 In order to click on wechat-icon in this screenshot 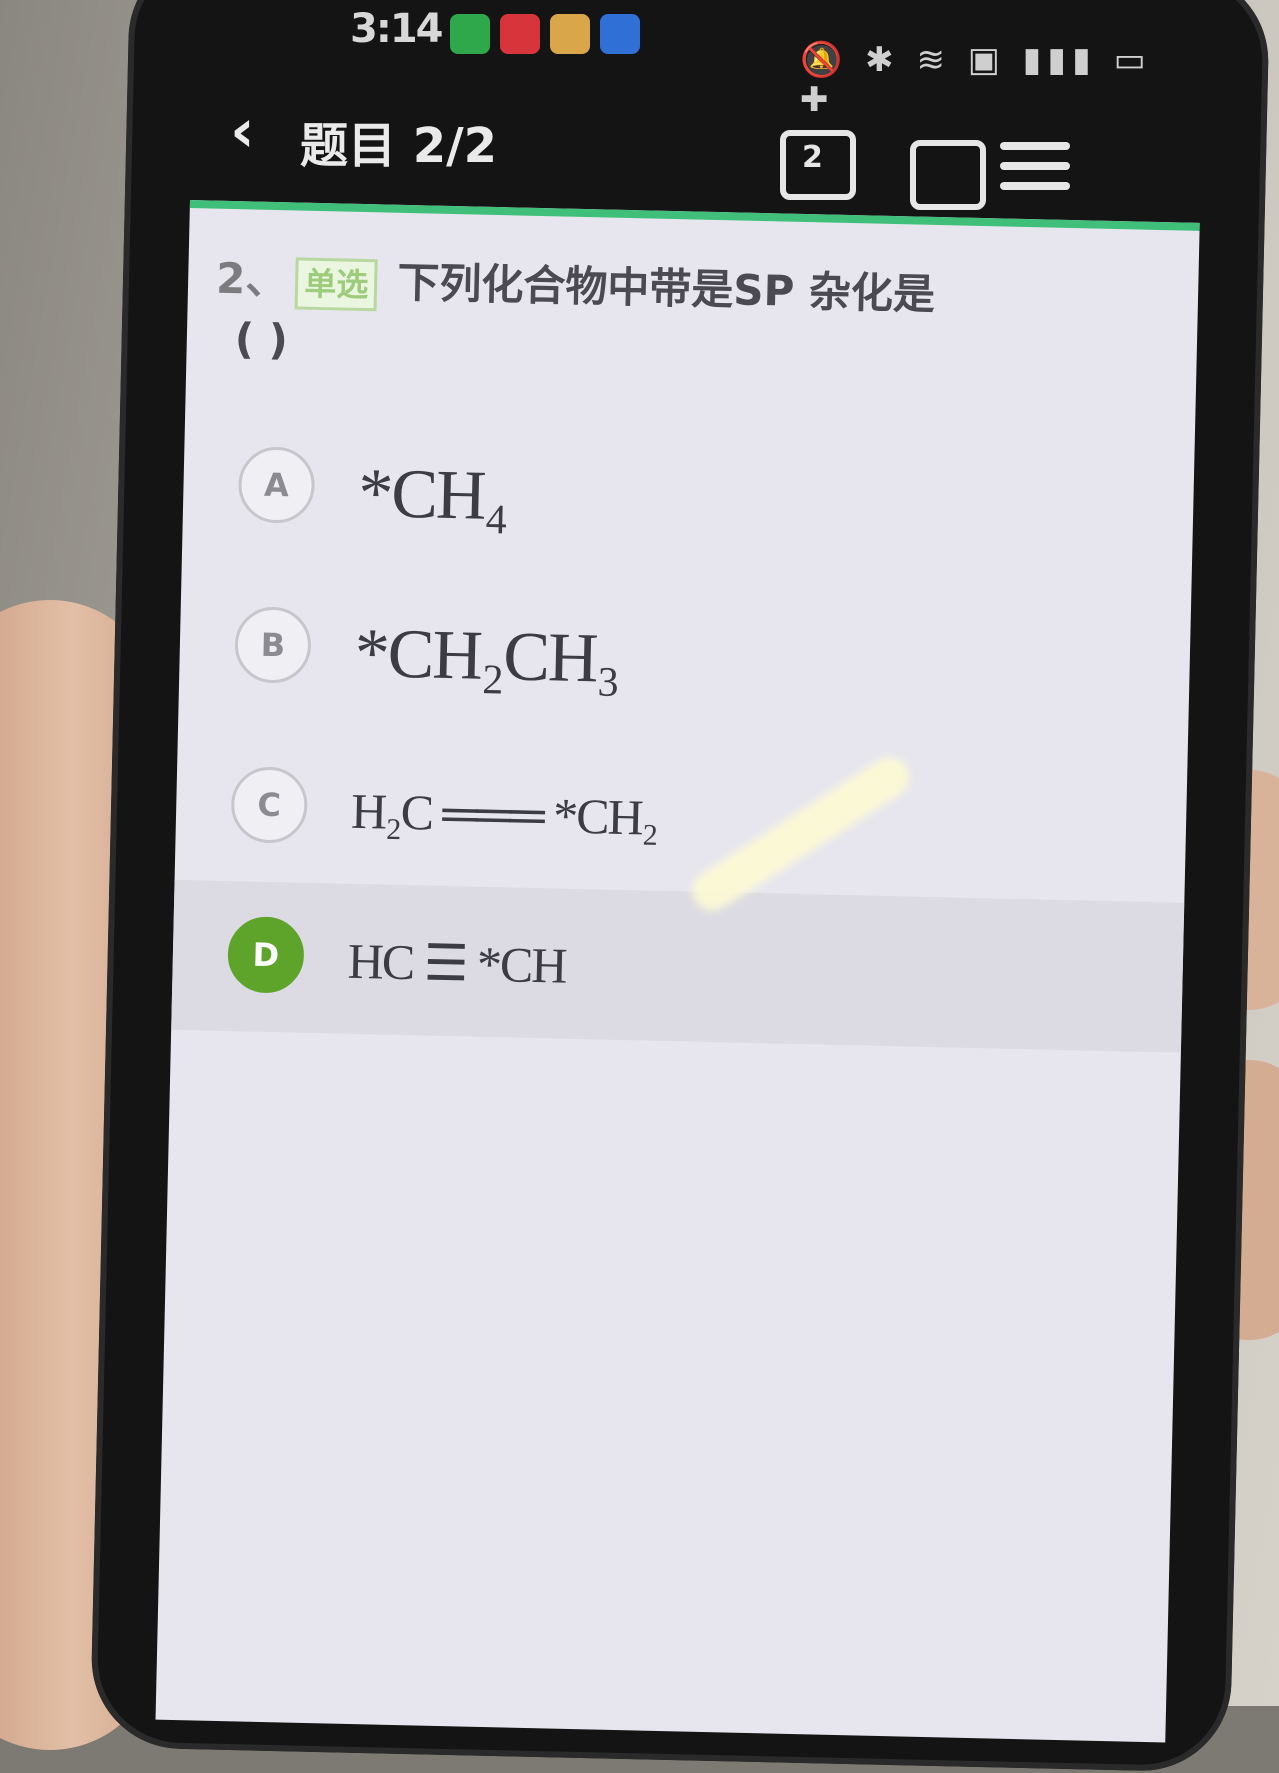, I will do `click(470, 34)`.